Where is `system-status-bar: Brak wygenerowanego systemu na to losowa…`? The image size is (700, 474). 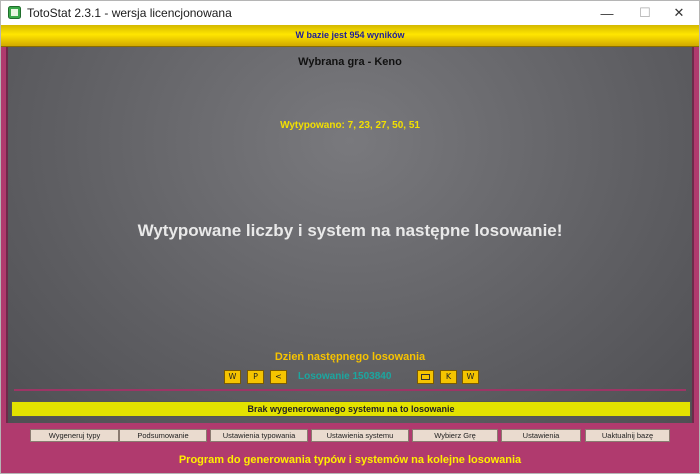 system-status-bar: Brak wygenerowanego systemu na to losowa… is located at coordinates (351, 409).